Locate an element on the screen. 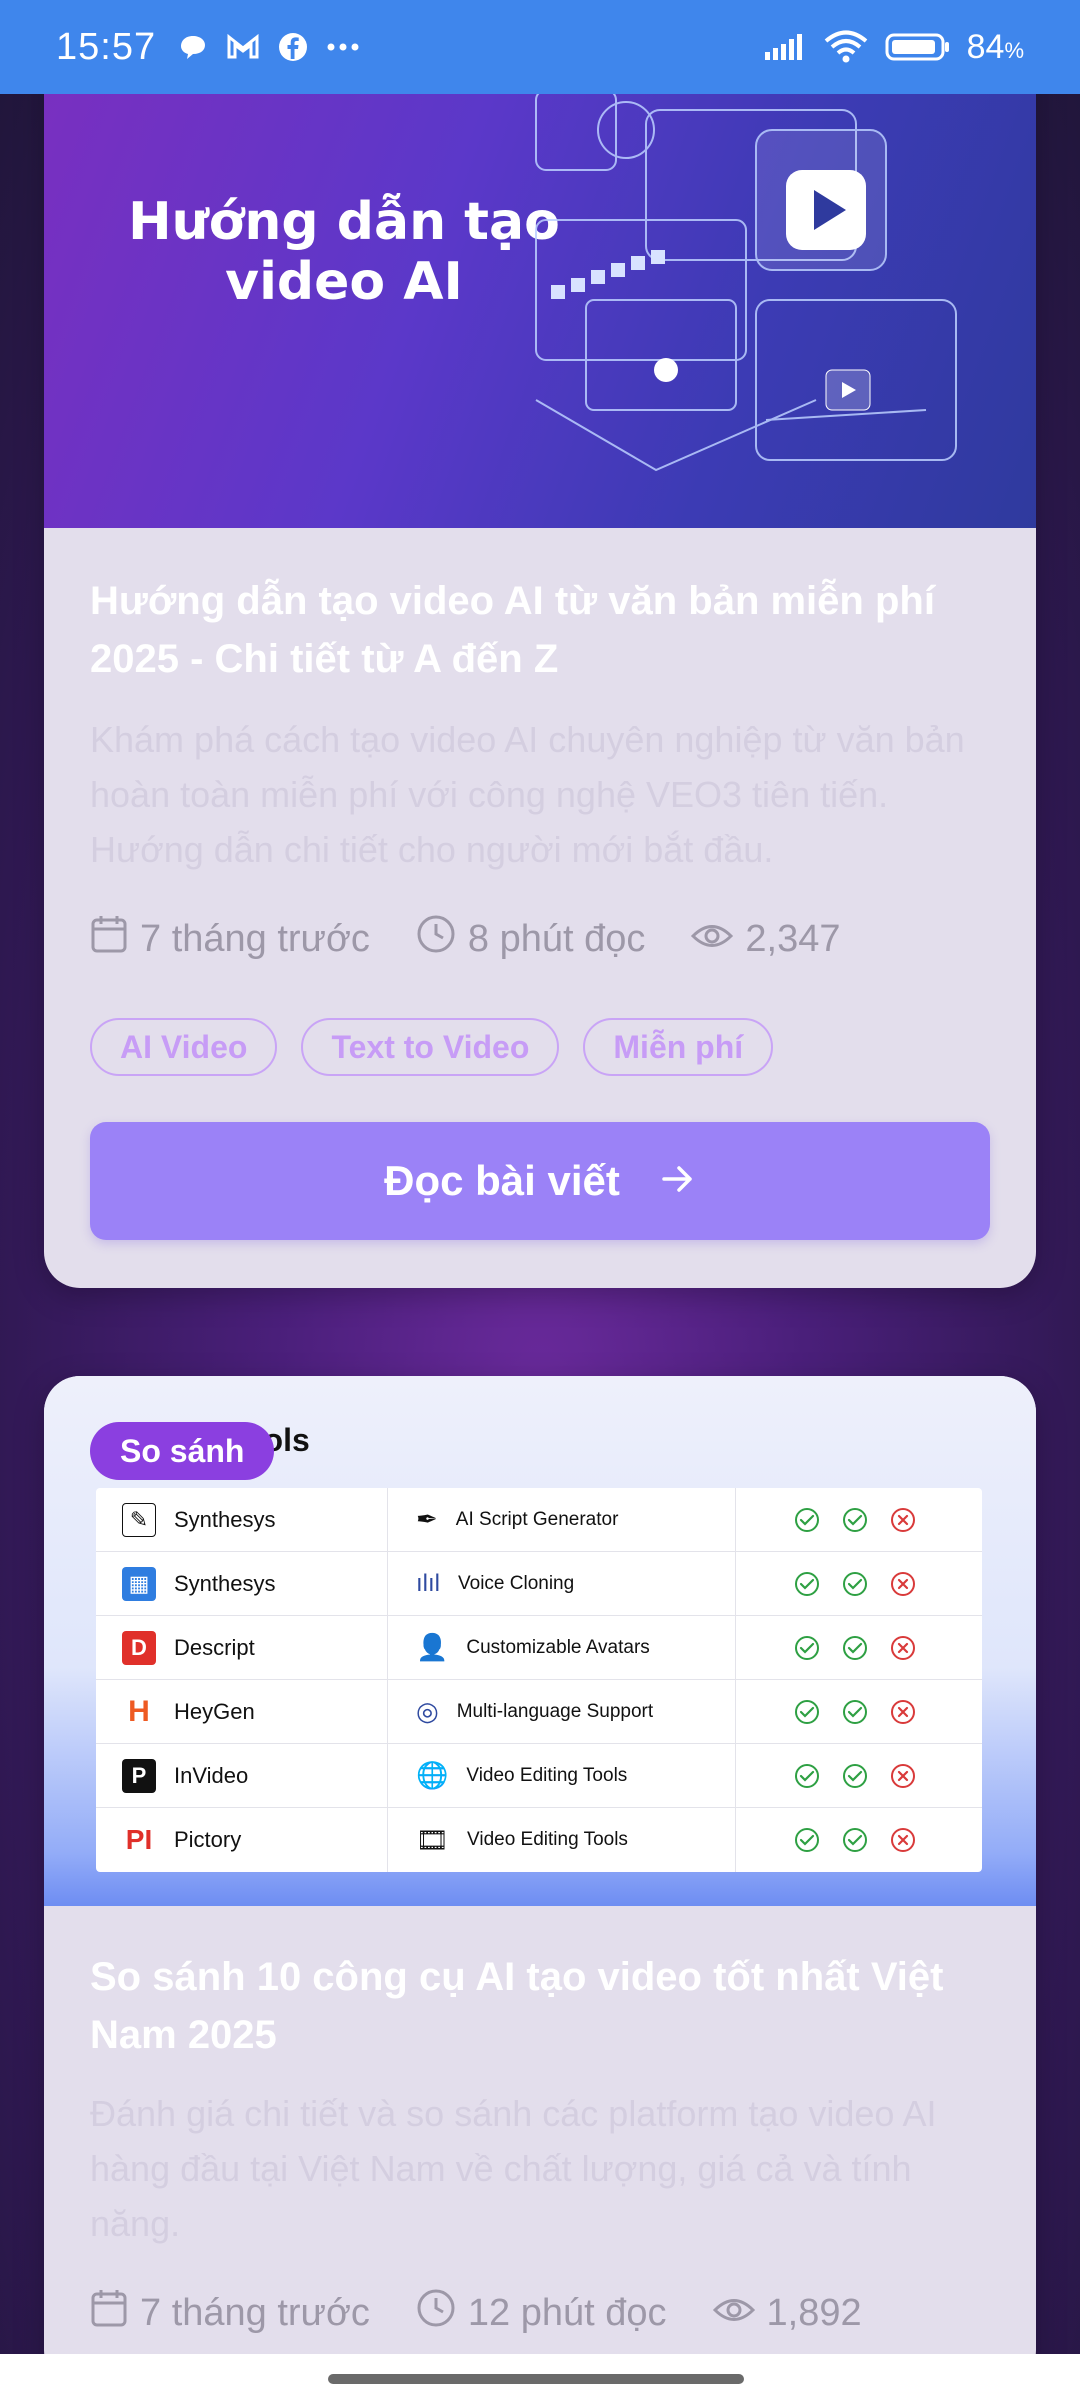 This screenshot has height=2400, width=1080. film-edit-icon: 🎞 is located at coordinates (433, 1839).